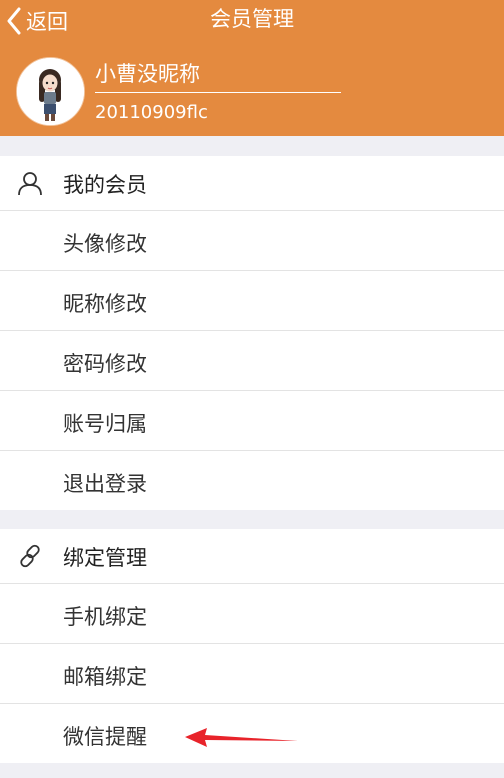  What do you see at coordinates (105, 364) in the screenshot?
I see `menu-item-label: 密码修改` at bounding box center [105, 364].